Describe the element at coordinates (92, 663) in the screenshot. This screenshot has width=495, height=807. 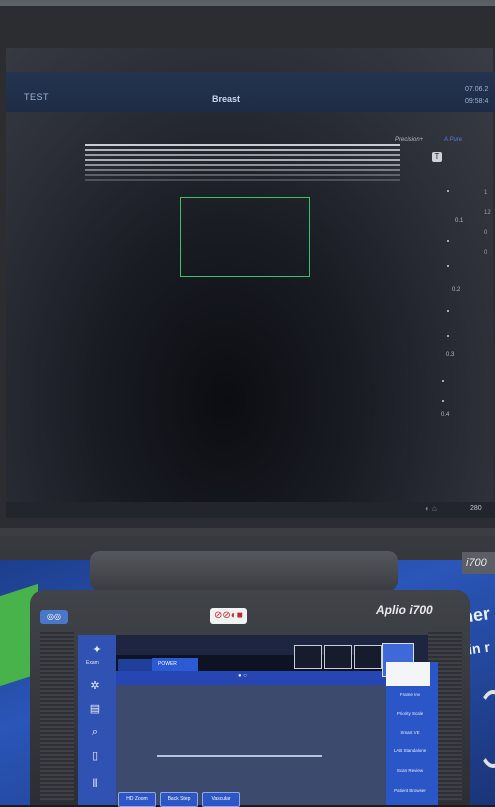
I see `sidebar-label: Exam` at that location.